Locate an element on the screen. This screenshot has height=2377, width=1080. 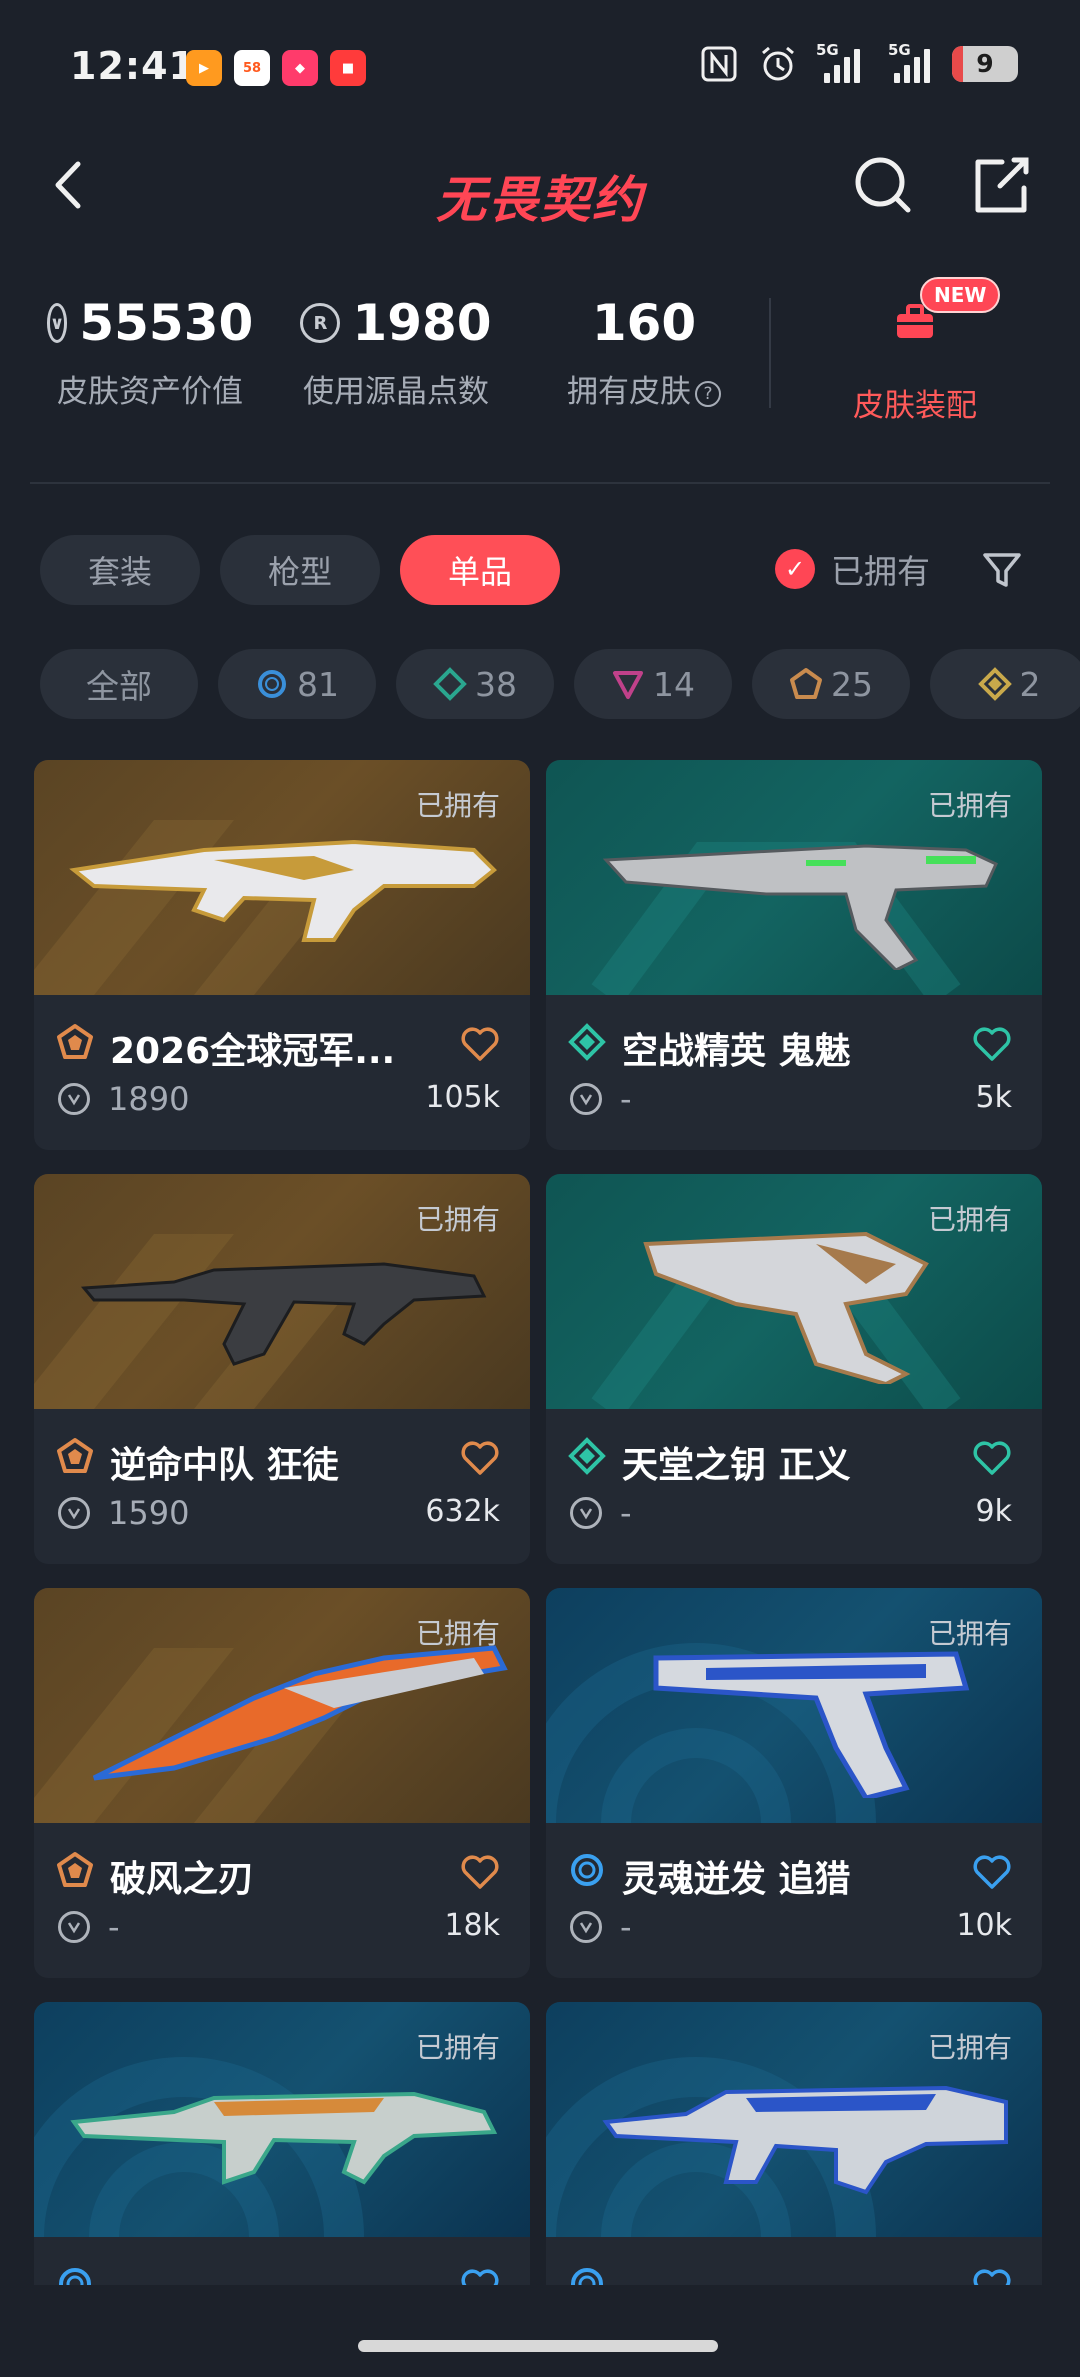
rarity-filter-row: 全部 81 38 14 25 2 is located at coordinates (560, 685).